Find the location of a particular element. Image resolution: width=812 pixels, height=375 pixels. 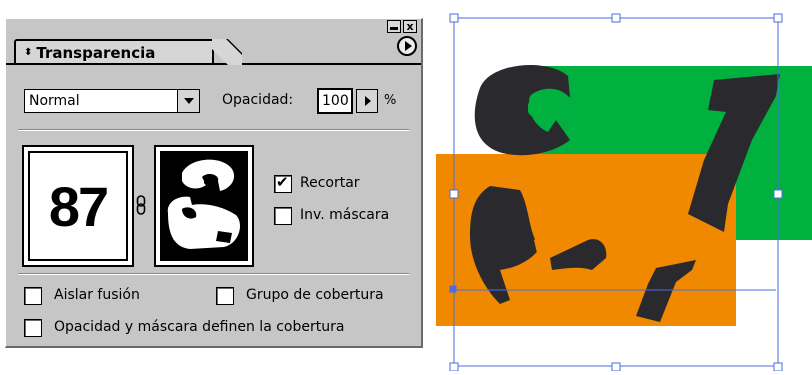

minimize-icon is located at coordinates (394, 26).